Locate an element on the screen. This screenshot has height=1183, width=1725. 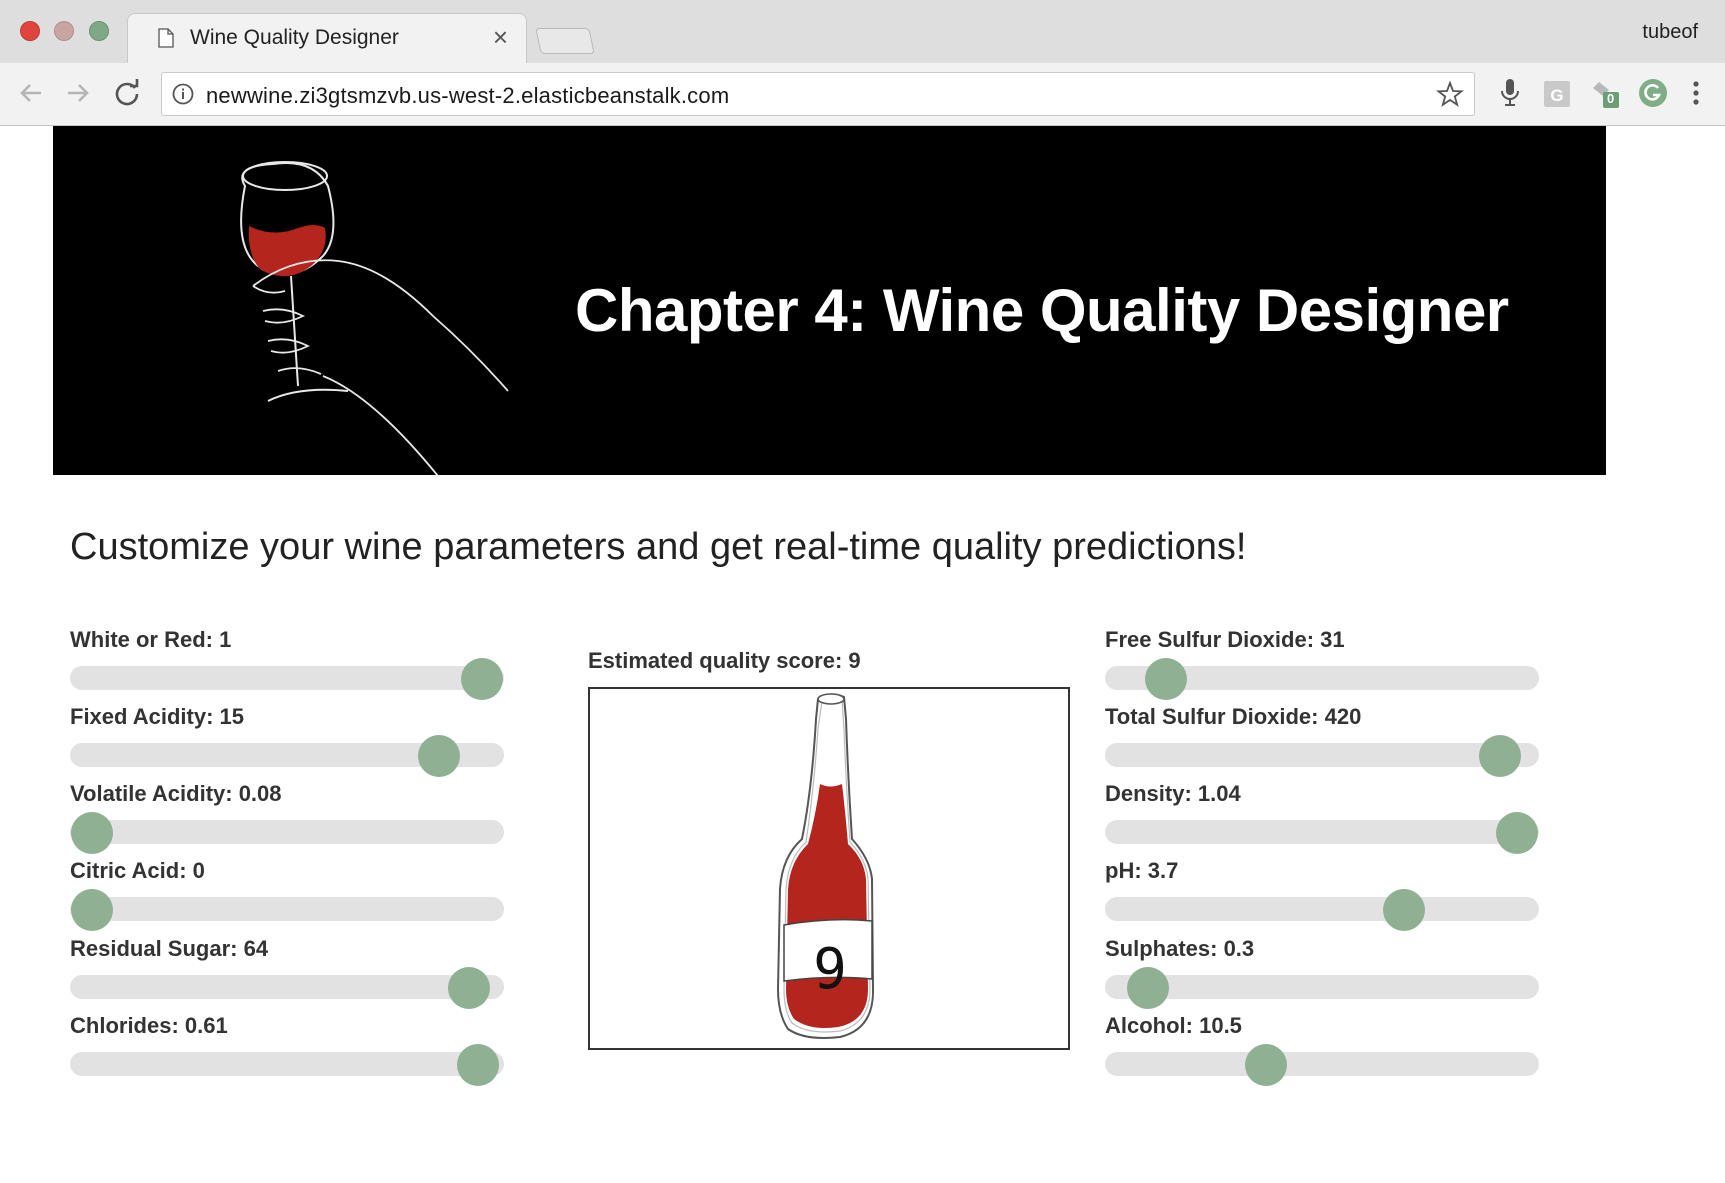
slider-citric-acid: Citric Acid: 0 is located at coordinates (287, 894).